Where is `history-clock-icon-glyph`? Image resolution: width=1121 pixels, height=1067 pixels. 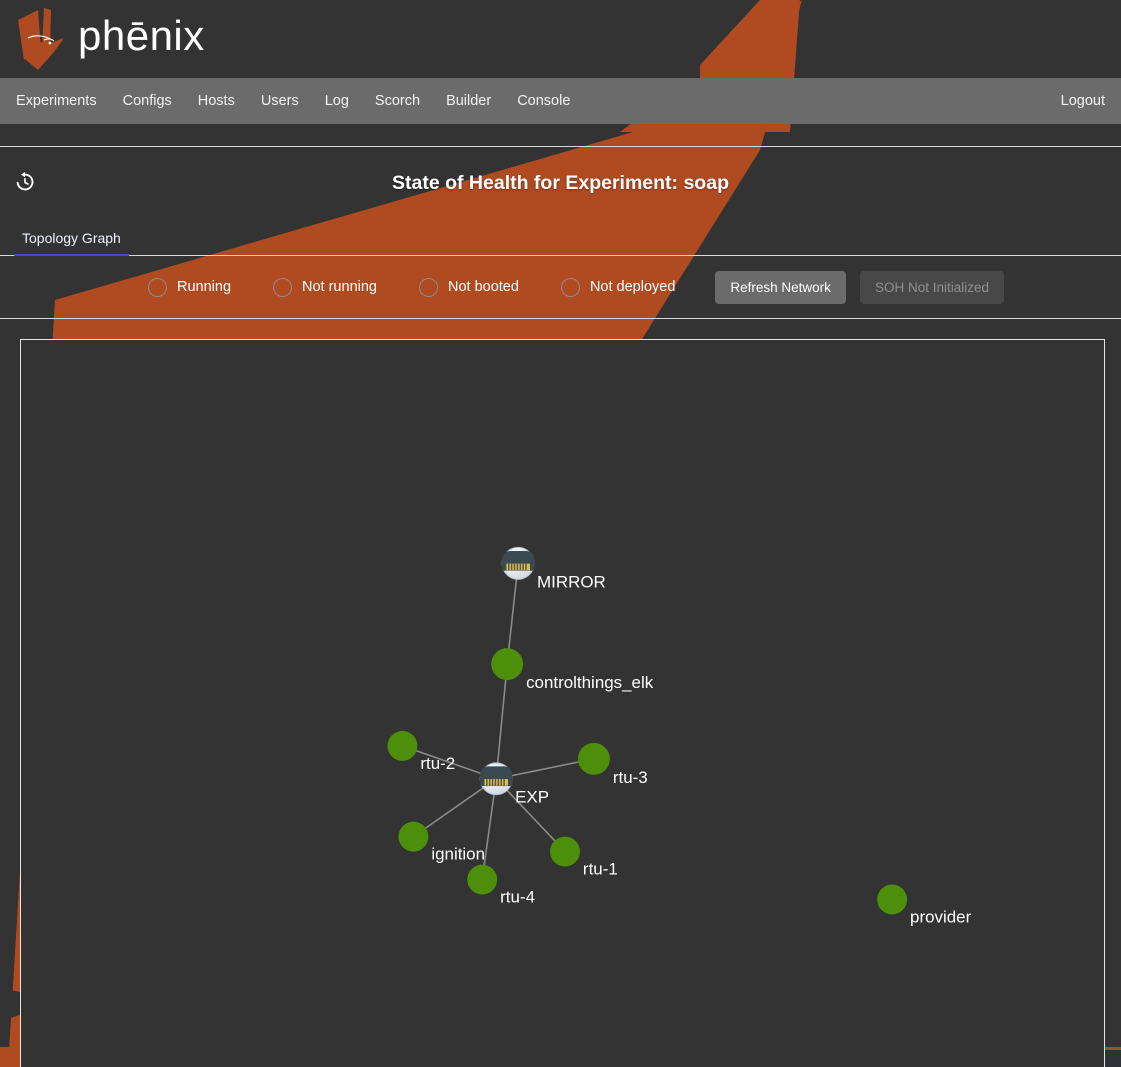 history-clock-icon-glyph is located at coordinates (25, 181).